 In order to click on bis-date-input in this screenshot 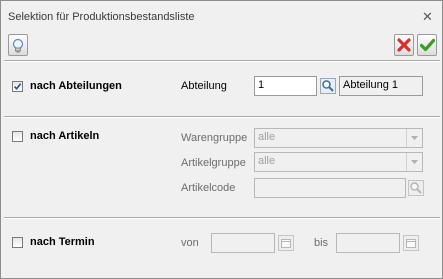, I will do `click(368, 243)`.